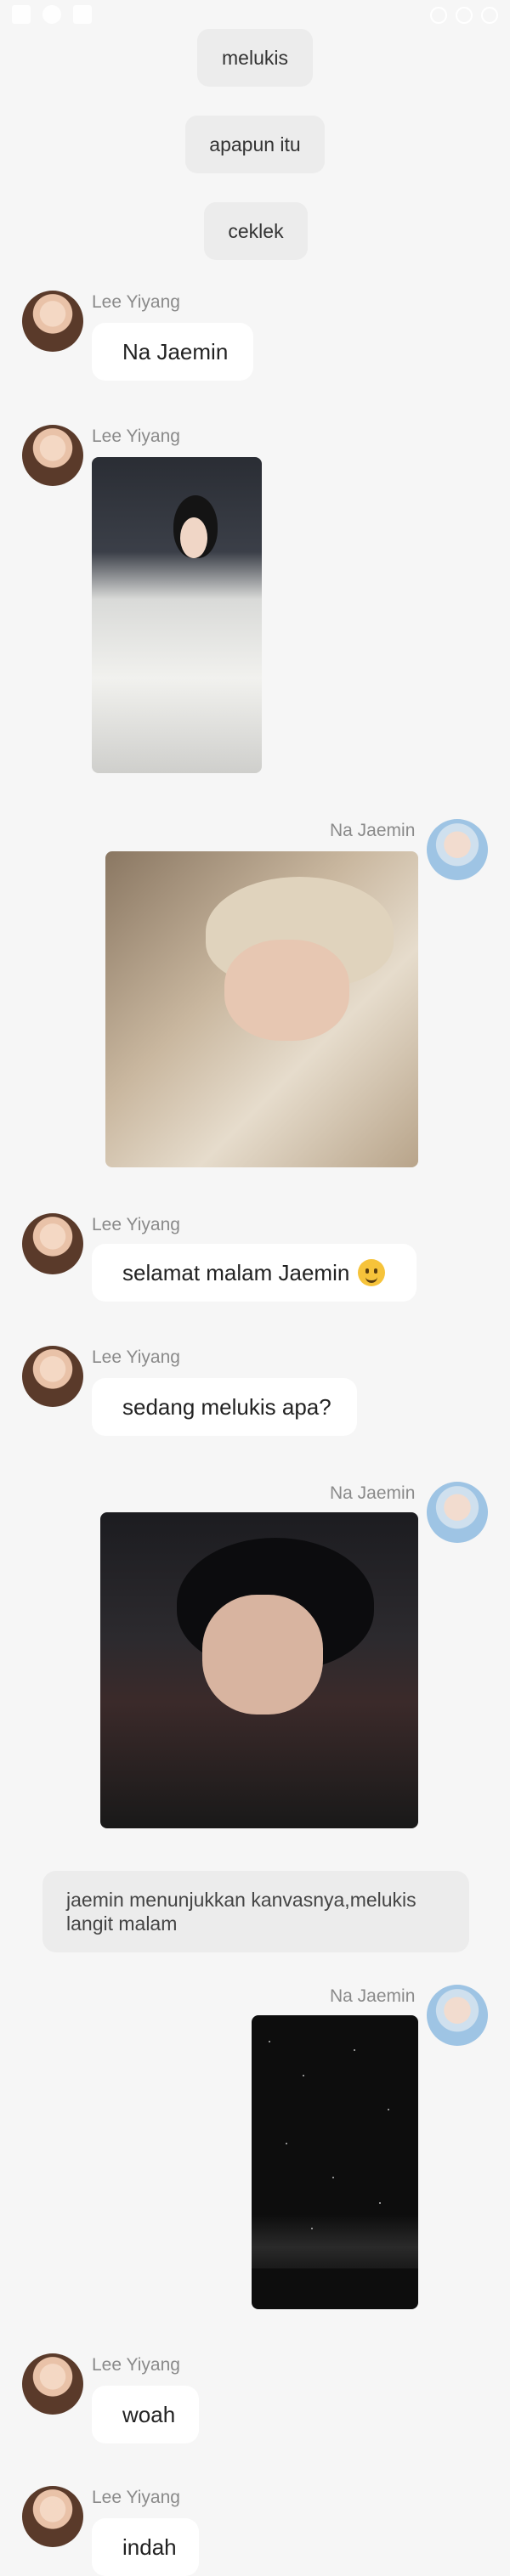  What do you see at coordinates (236, 1272) in the screenshot?
I see `message-text: selamat malam Jaemin` at bounding box center [236, 1272].